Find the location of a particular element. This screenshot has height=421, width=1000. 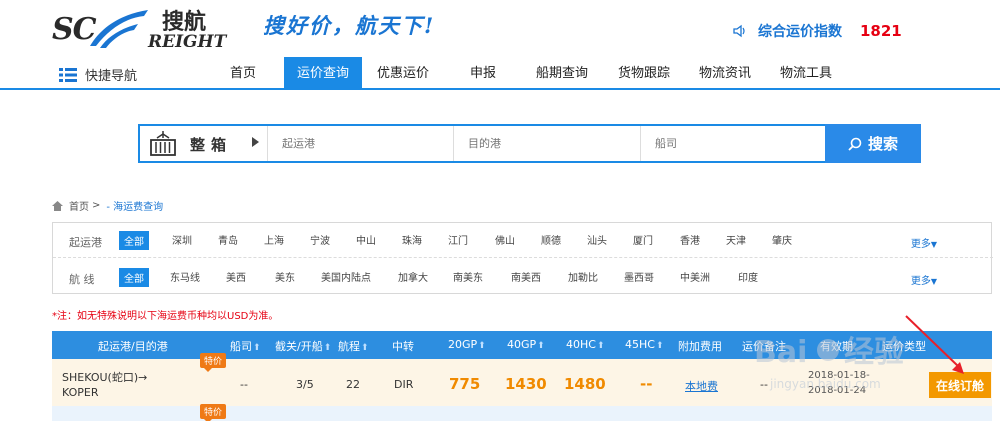

dest-port-input is located at coordinates (547, 143).